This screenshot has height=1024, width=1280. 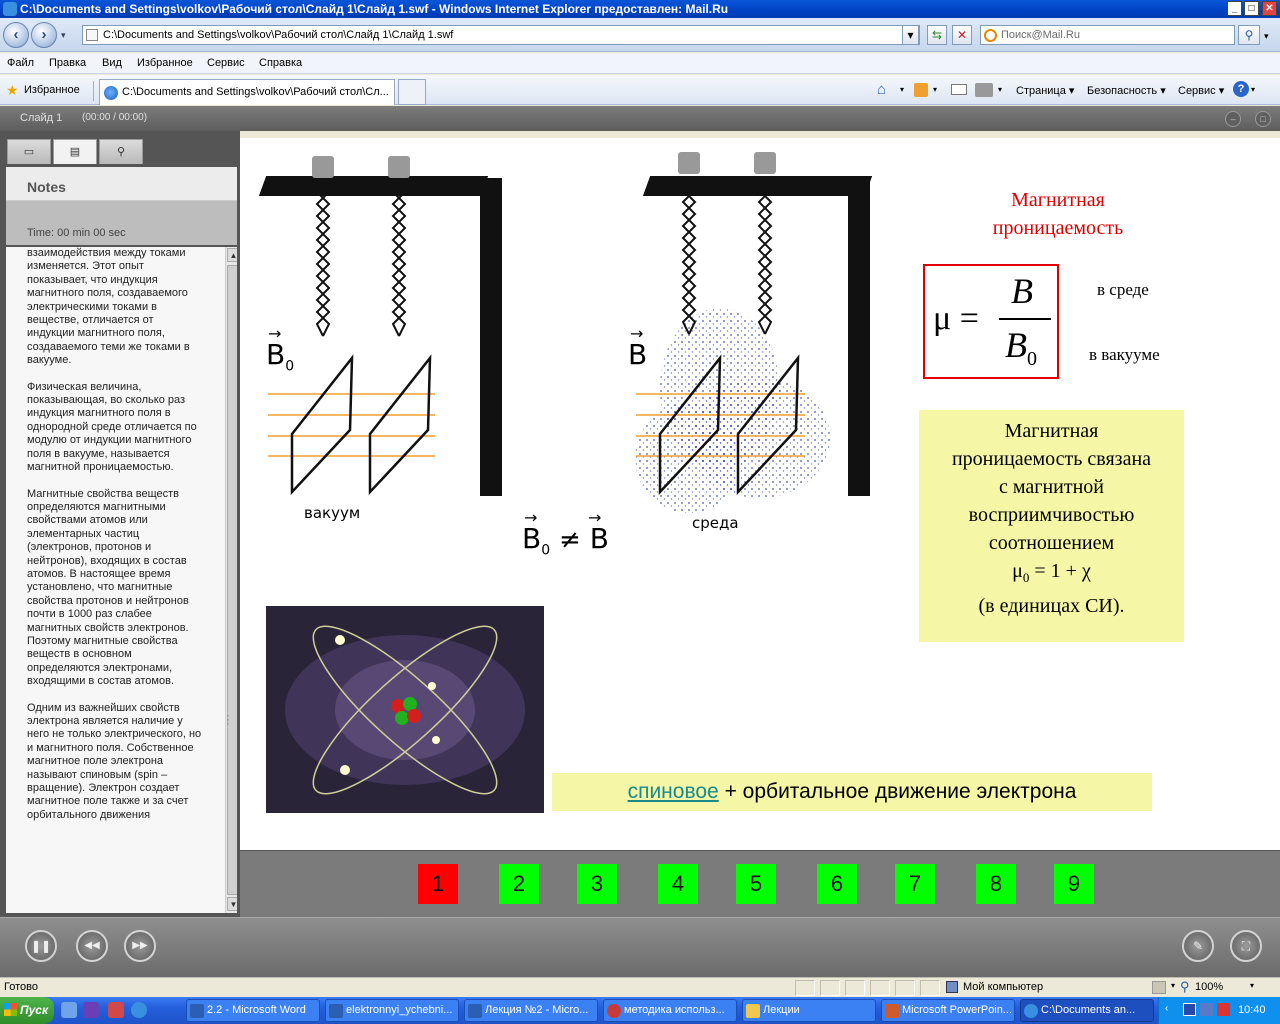 What do you see at coordinates (962, 35) in the screenshot?
I see `stop-icon: ✕` at bounding box center [962, 35].